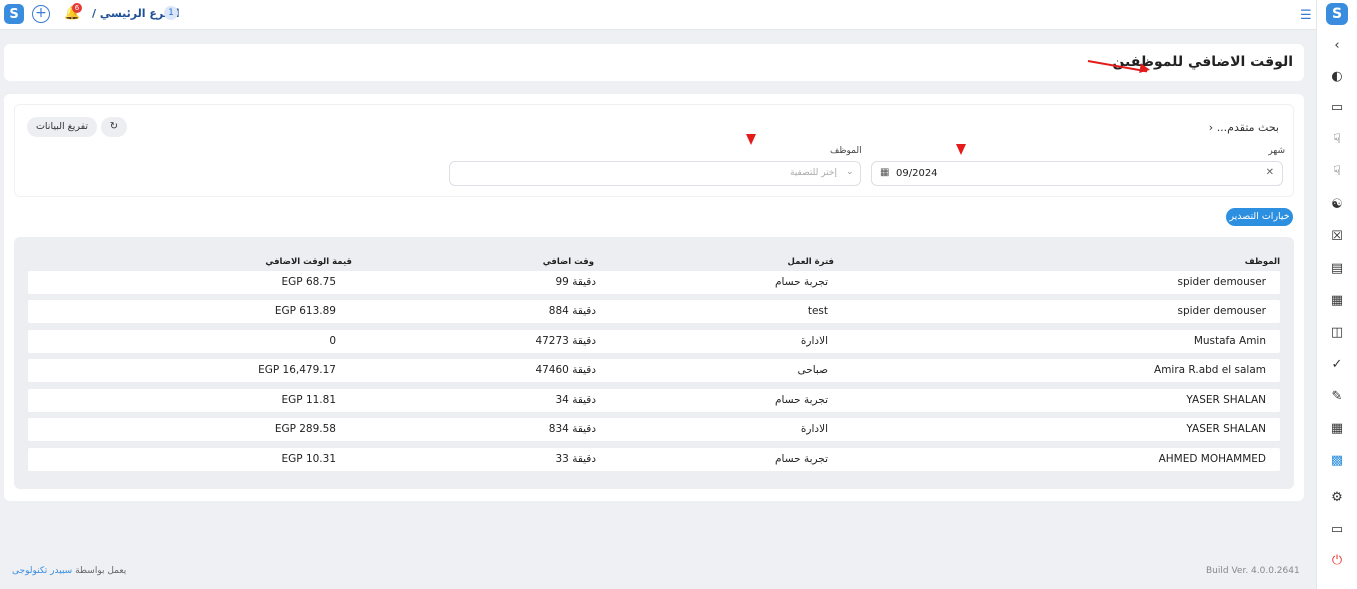 The height and width of the screenshot is (589, 1357). Describe the element at coordinates (1306, 15) in the screenshot. I see `hamburger-menu-icon: ☰` at that location.